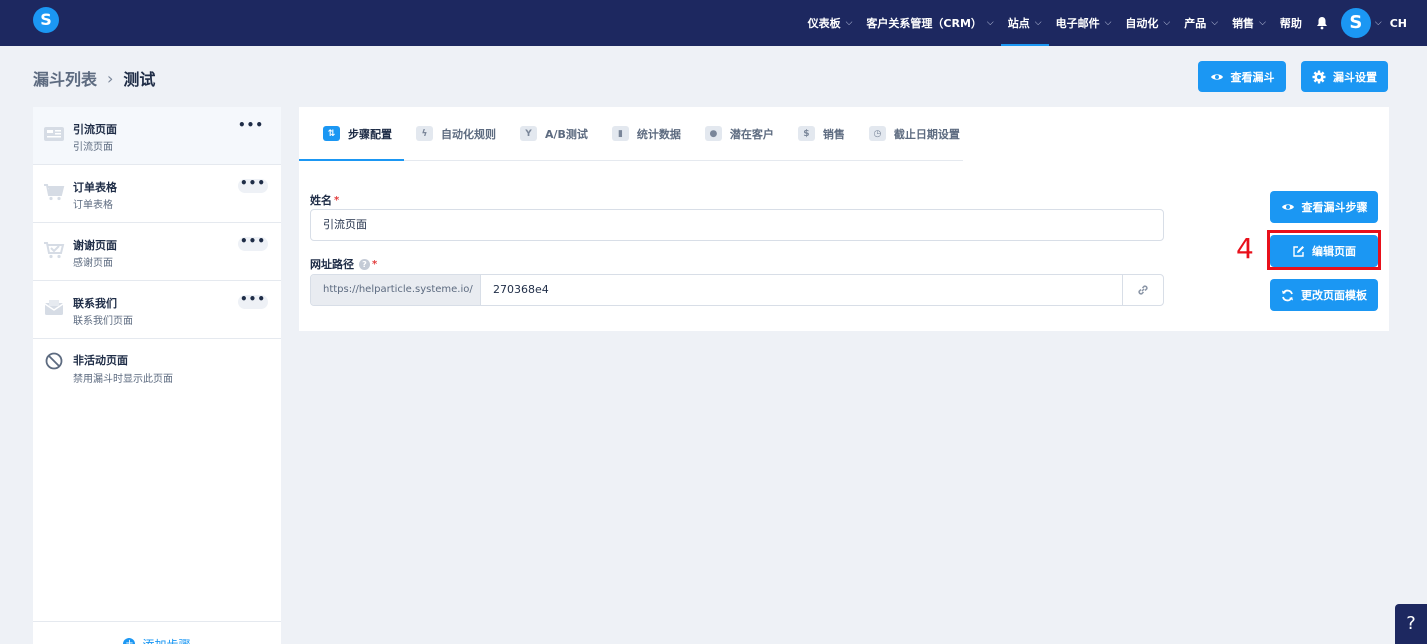  What do you see at coordinates (877, 133) in the screenshot?
I see `clock-icon: ◷` at bounding box center [877, 133].